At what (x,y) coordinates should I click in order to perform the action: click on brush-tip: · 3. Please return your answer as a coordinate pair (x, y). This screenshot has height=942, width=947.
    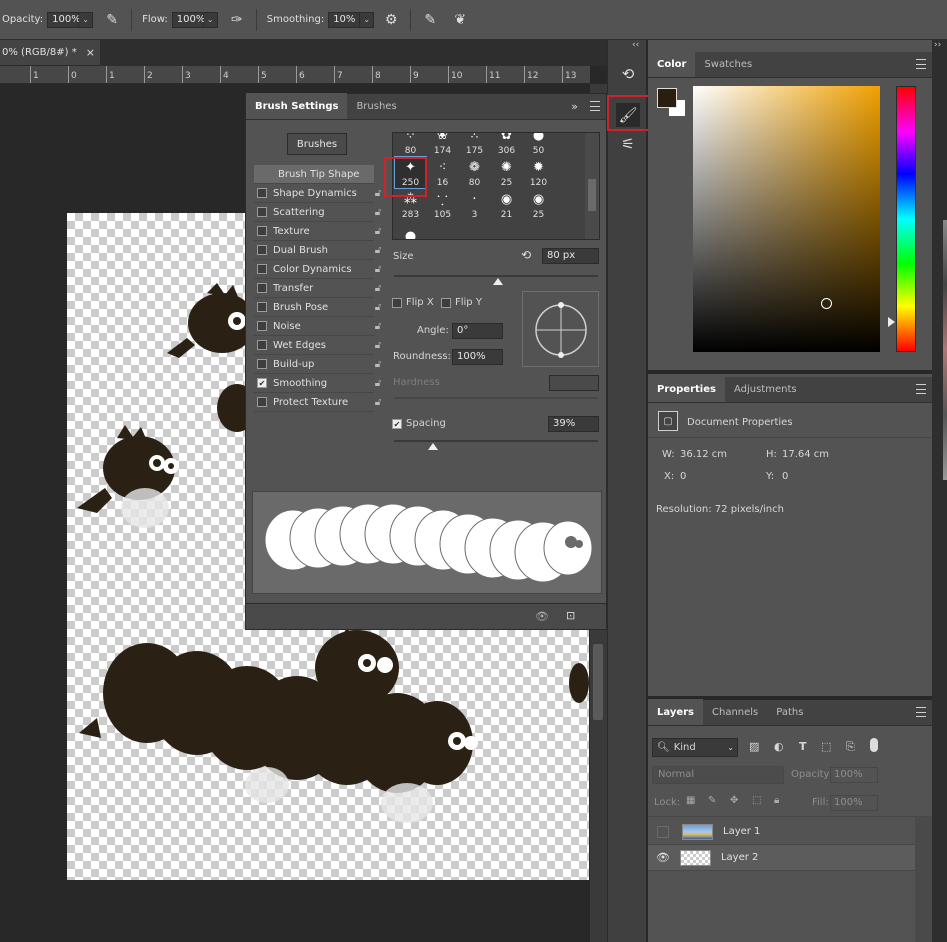
    Looking at the image, I should click on (474, 204).